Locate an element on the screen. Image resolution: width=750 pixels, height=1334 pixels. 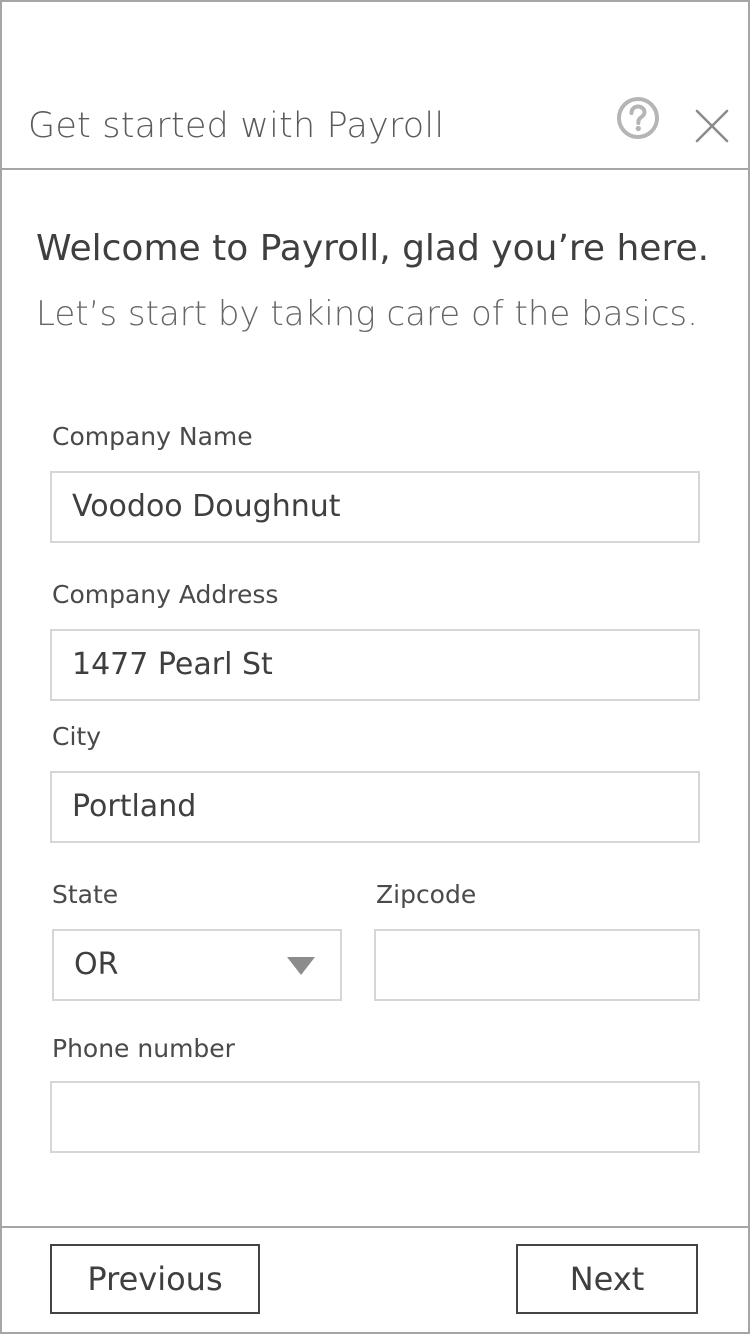
company-name-input: Voodoo Doughnut is located at coordinates (375, 507).